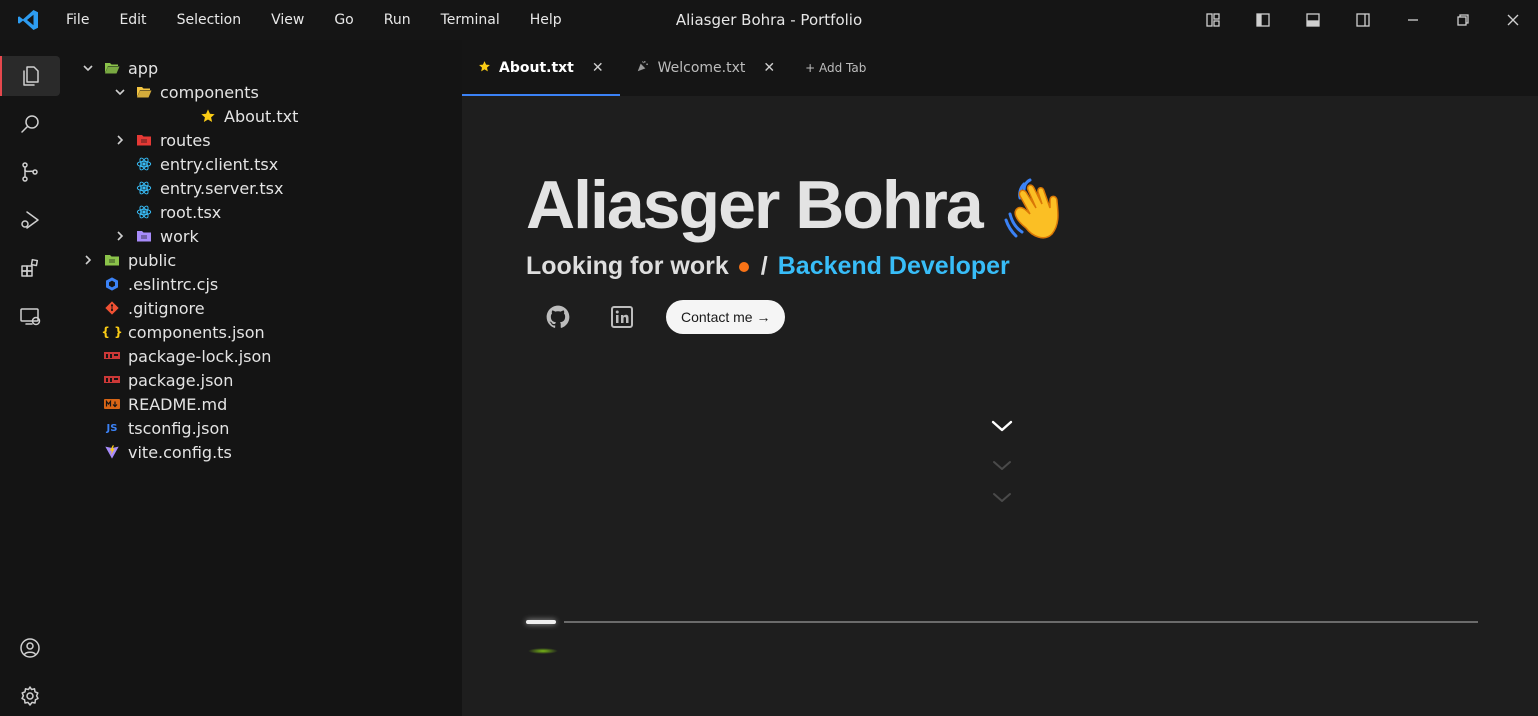 This screenshot has height=716, width=1538. I want to click on github-icon, so click(558, 317).